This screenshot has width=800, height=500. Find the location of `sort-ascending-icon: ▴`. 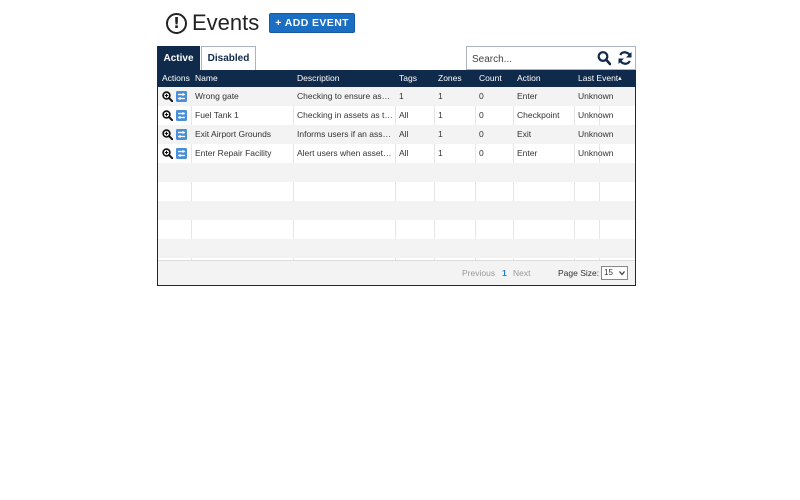

sort-ascending-icon: ▴ is located at coordinates (620, 78).